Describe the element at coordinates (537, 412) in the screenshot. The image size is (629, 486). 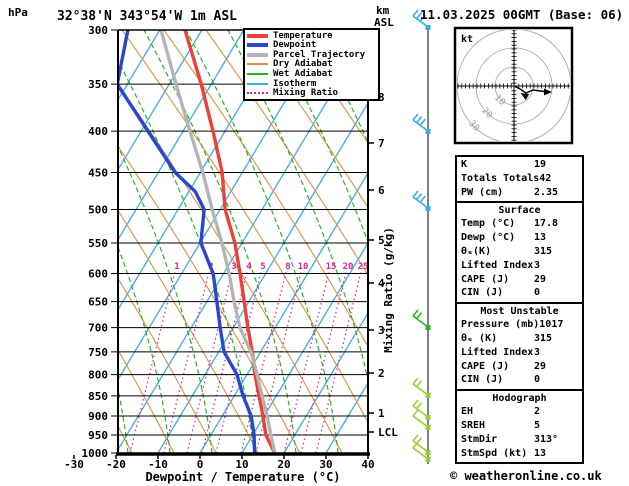
I see `stat-value: 2` at that location.